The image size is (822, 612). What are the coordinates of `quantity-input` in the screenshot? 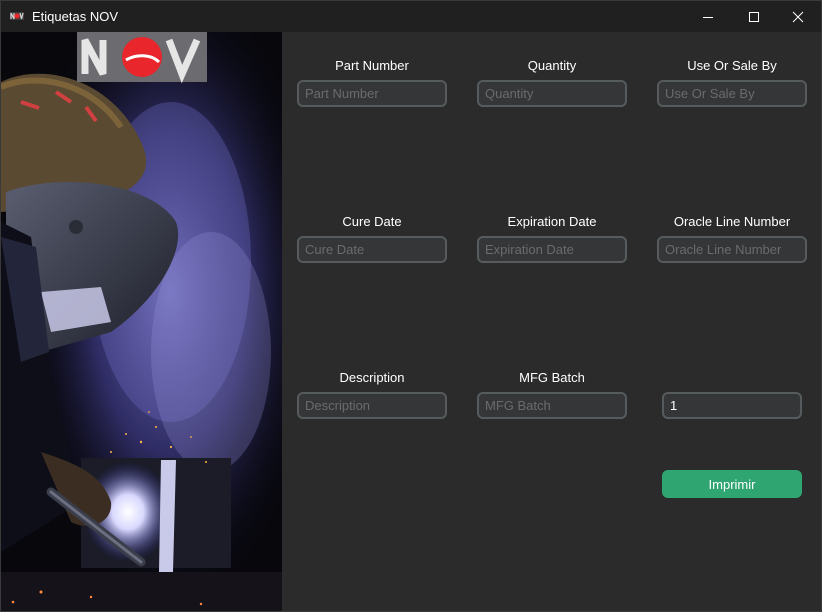 It's located at (552, 93).